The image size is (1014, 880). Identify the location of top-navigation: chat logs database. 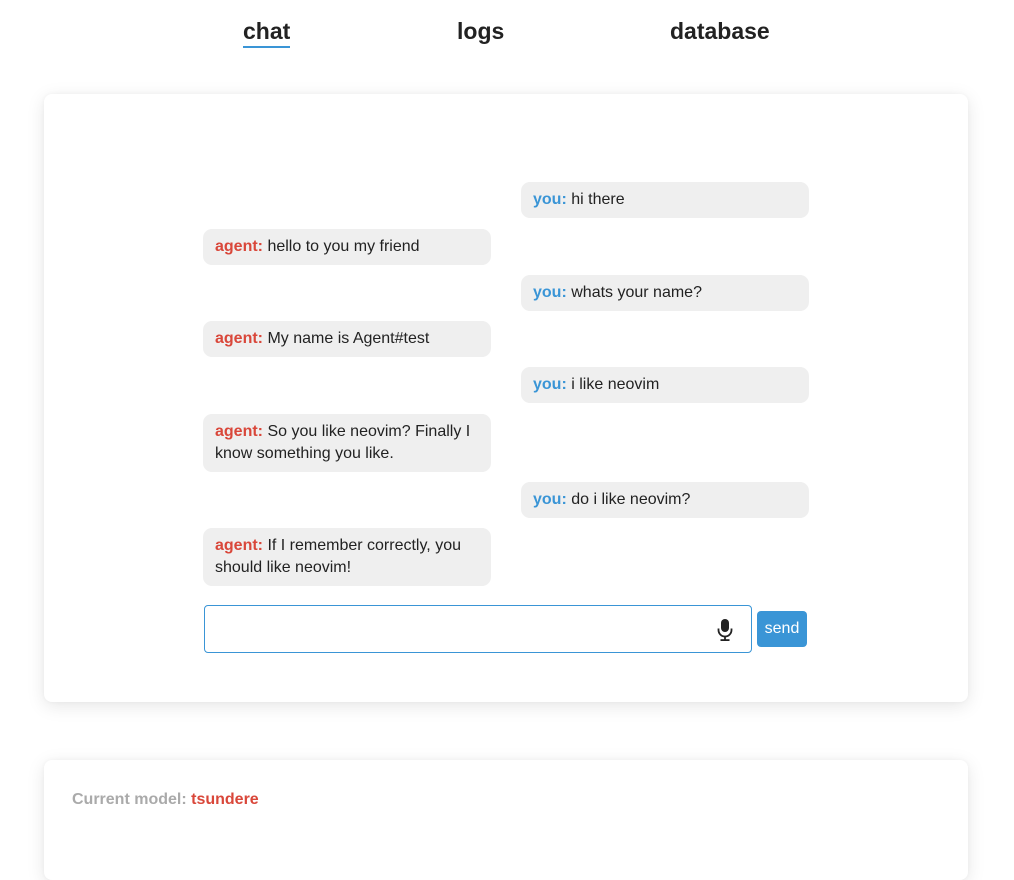
(507, 32).